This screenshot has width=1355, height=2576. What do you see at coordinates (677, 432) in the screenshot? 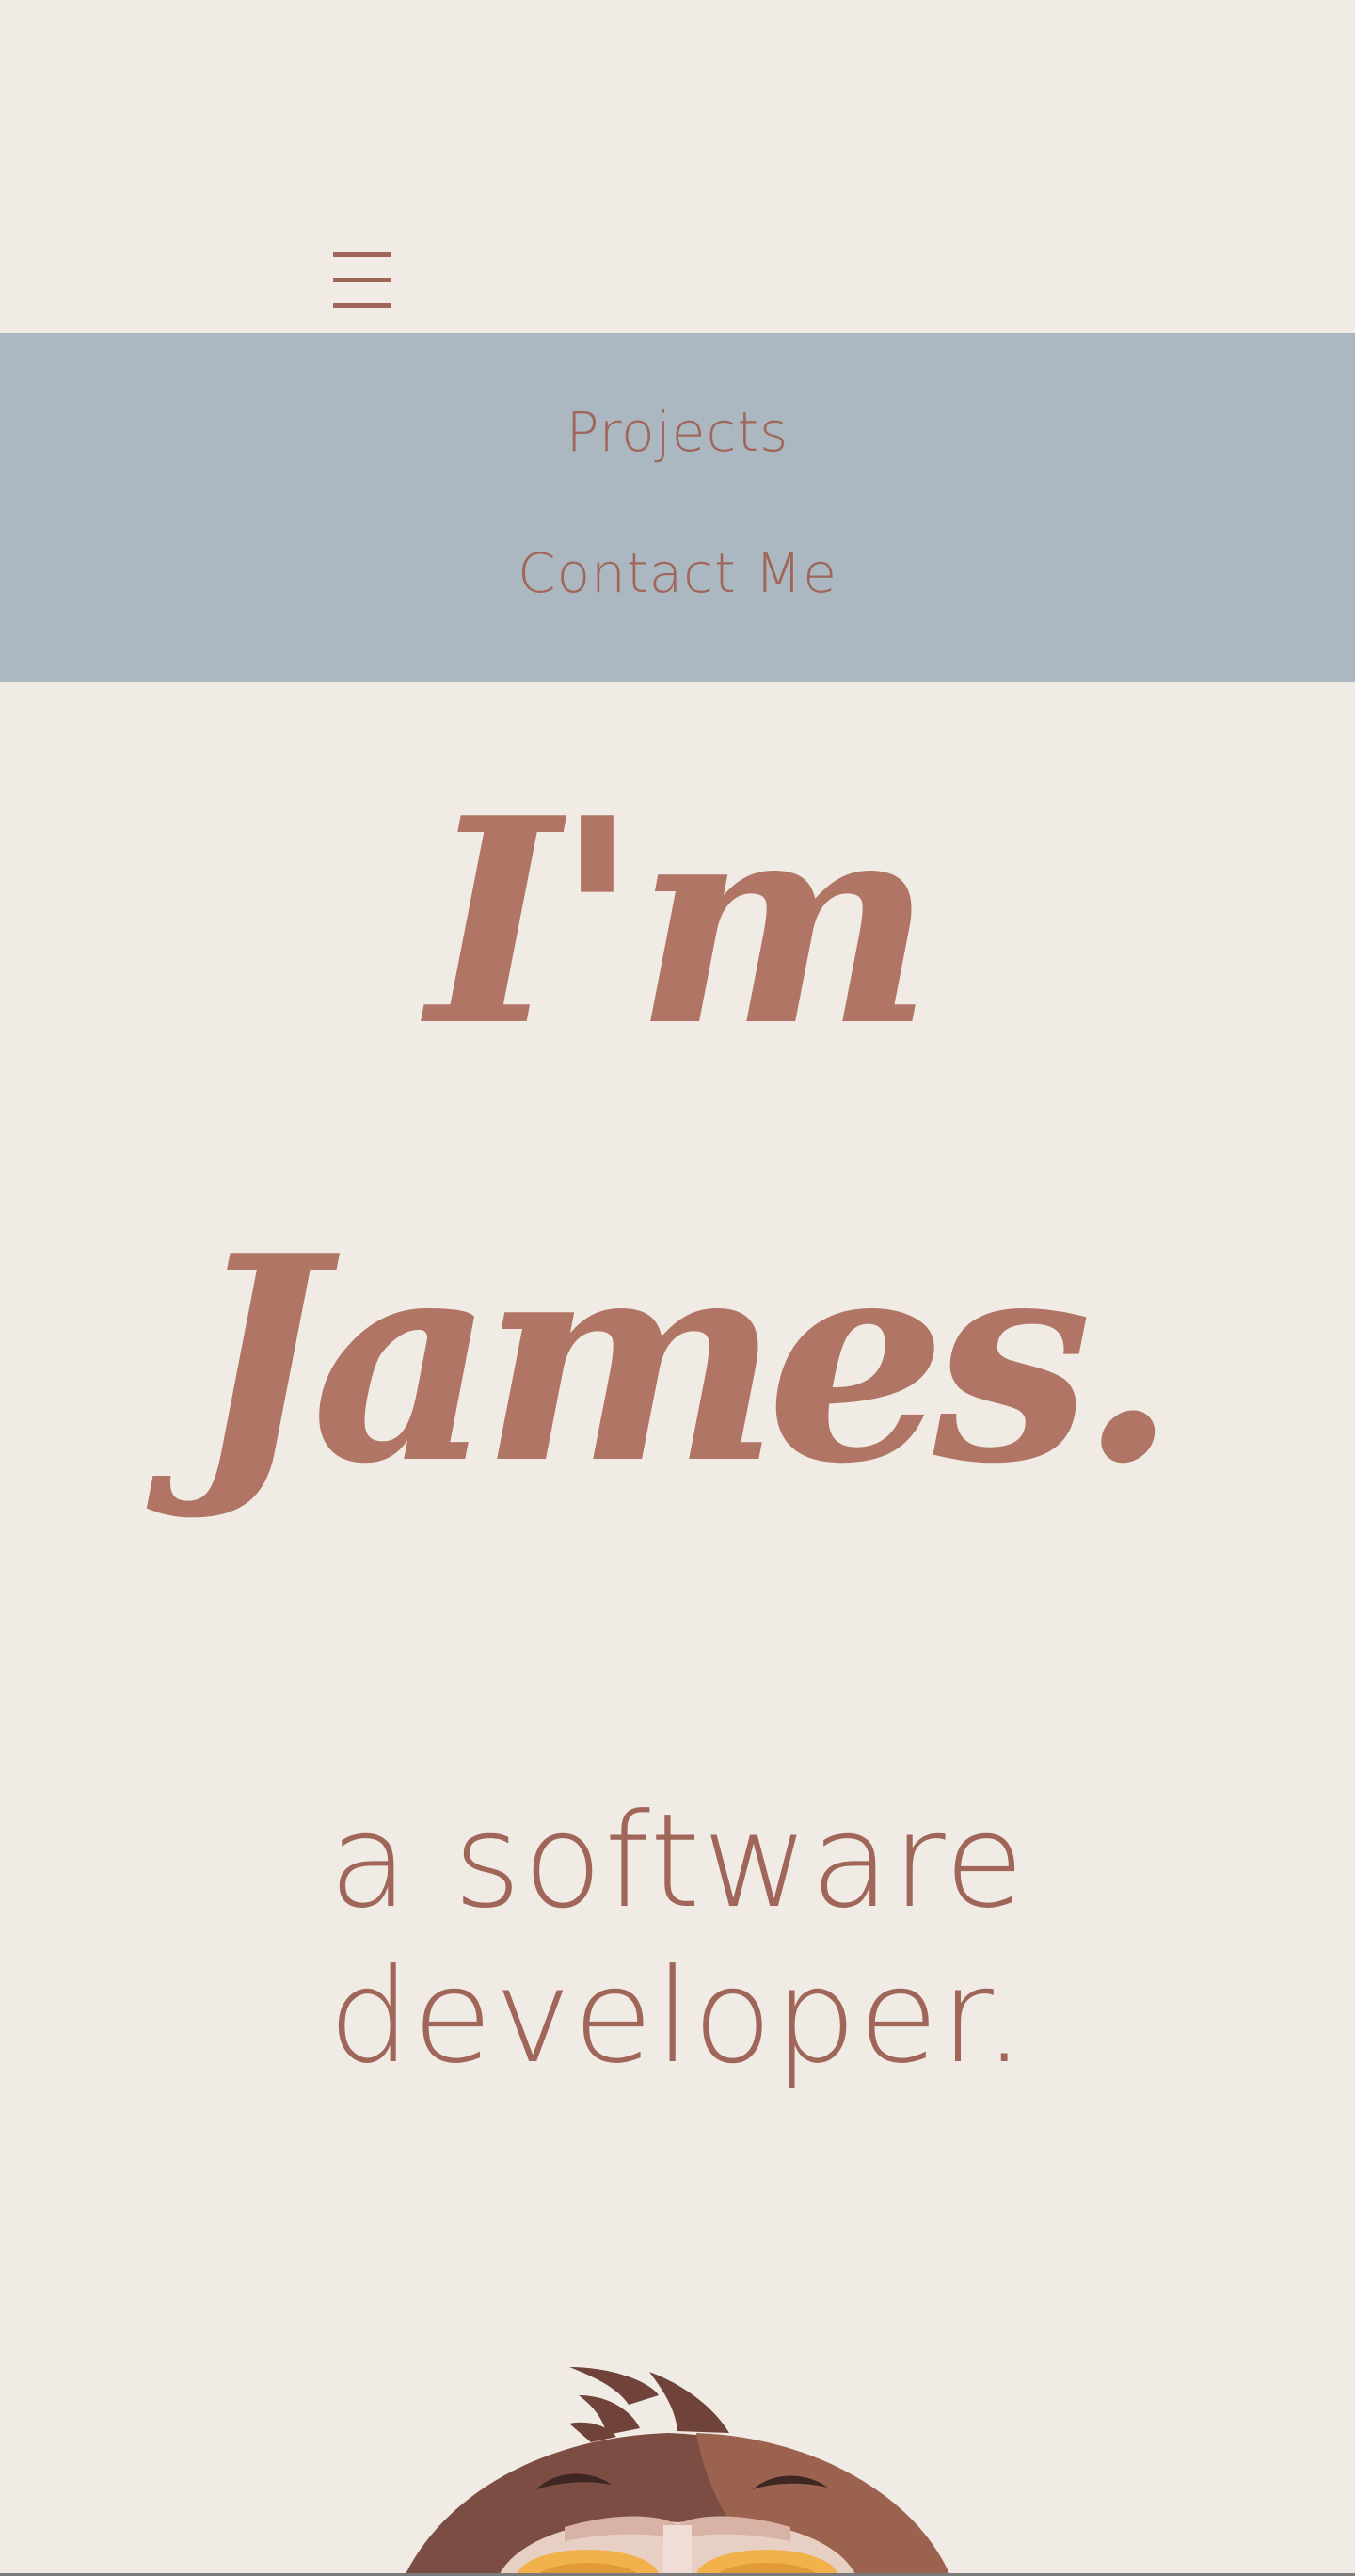
I see `nav-link-projects: Projects` at bounding box center [677, 432].